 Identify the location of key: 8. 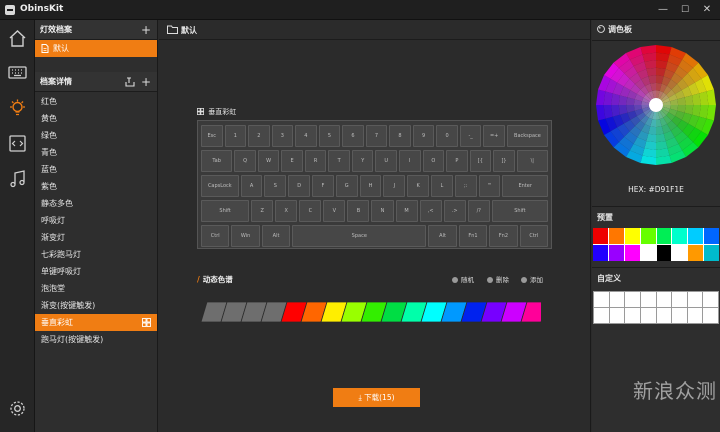
(400, 136).